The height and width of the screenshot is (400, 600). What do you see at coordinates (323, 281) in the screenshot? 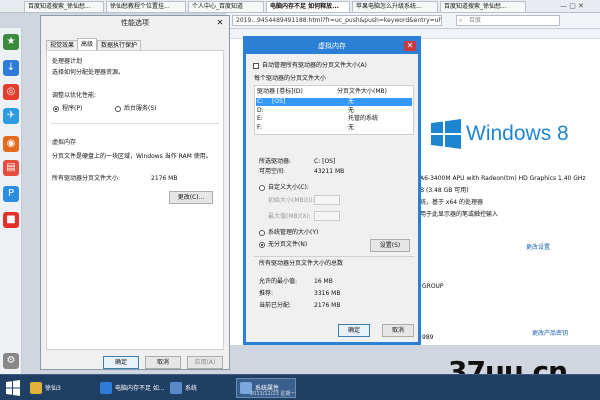
I see `min-allowed-value: 16 MB` at bounding box center [323, 281].